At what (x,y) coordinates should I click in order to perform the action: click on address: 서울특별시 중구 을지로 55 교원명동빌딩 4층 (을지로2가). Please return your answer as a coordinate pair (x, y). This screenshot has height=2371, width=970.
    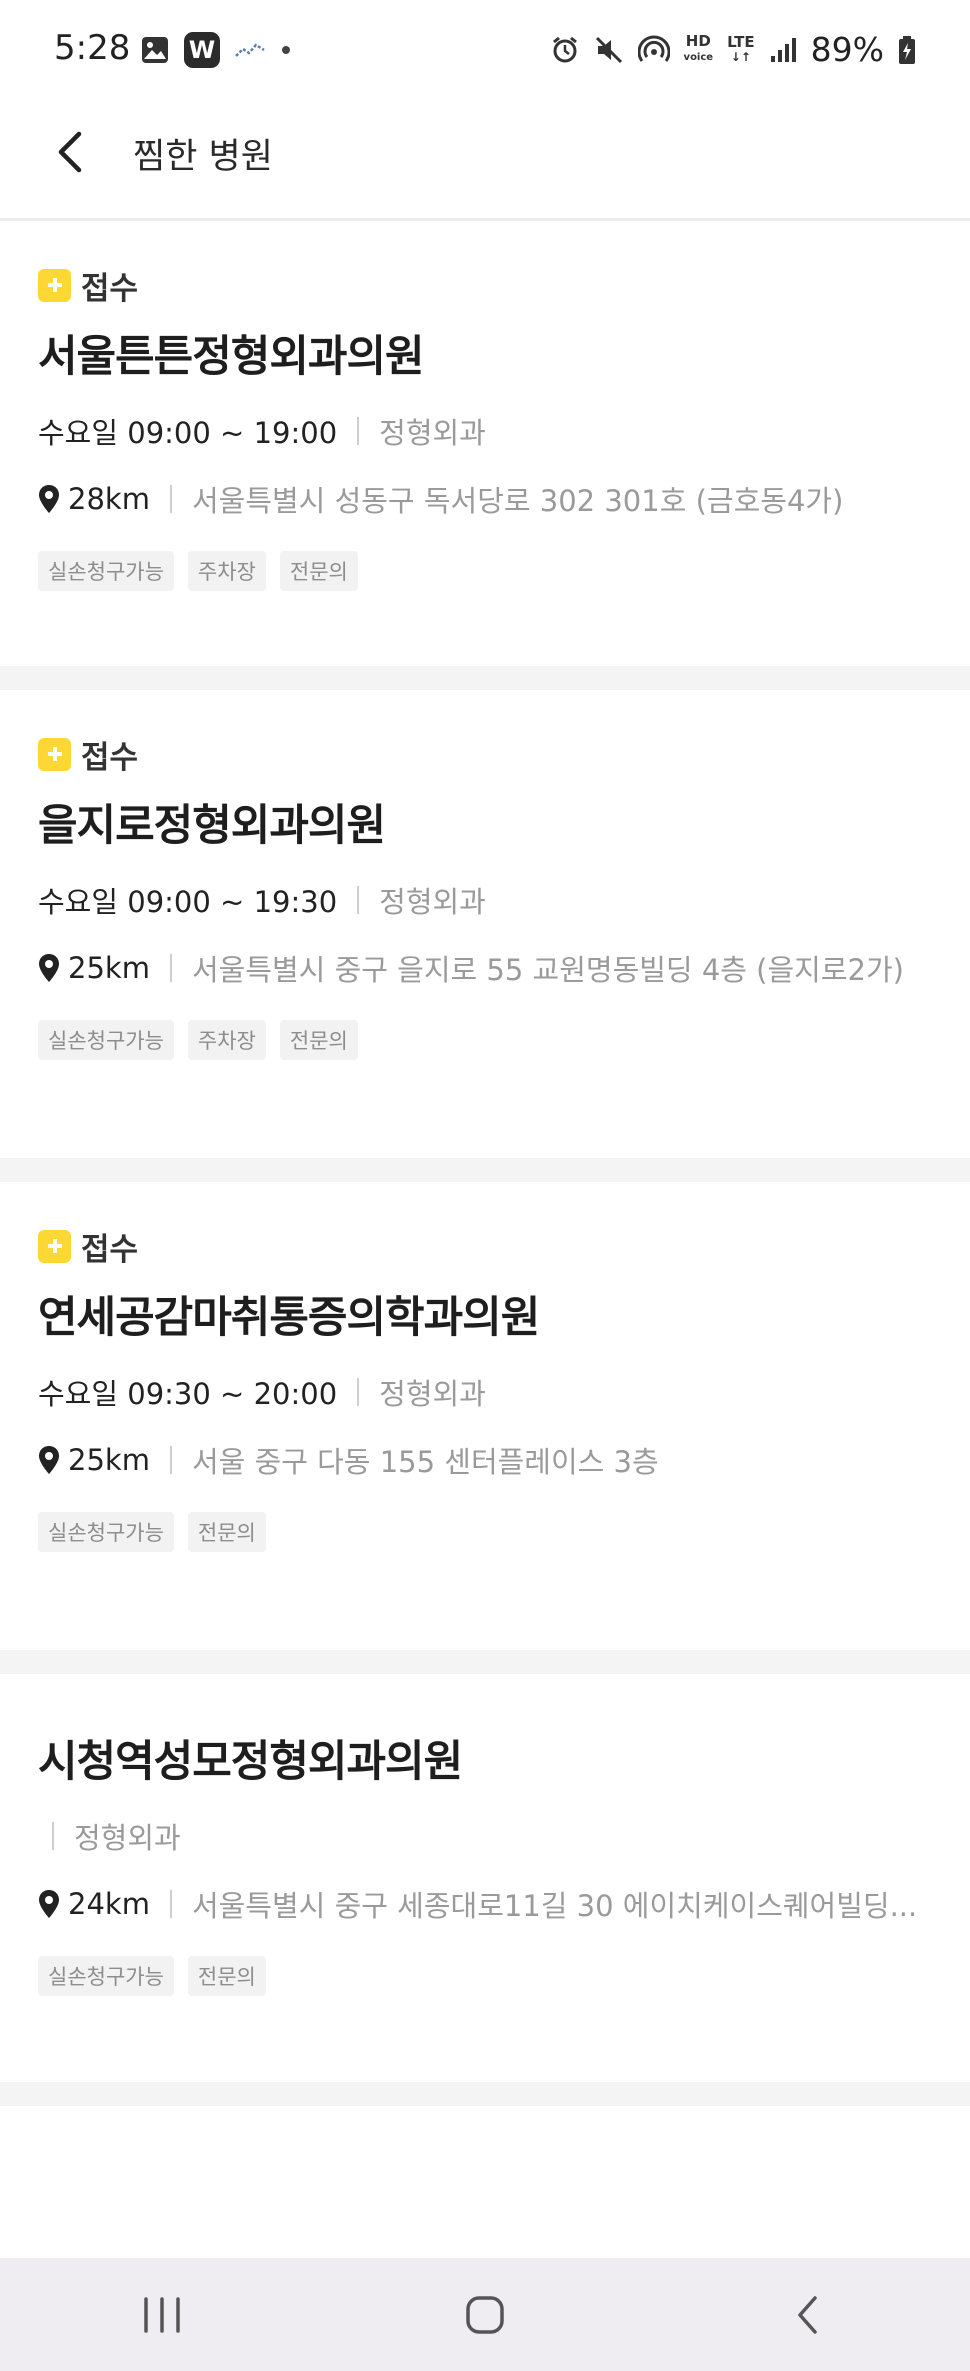
    Looking at the image, I should click on (547, 970).